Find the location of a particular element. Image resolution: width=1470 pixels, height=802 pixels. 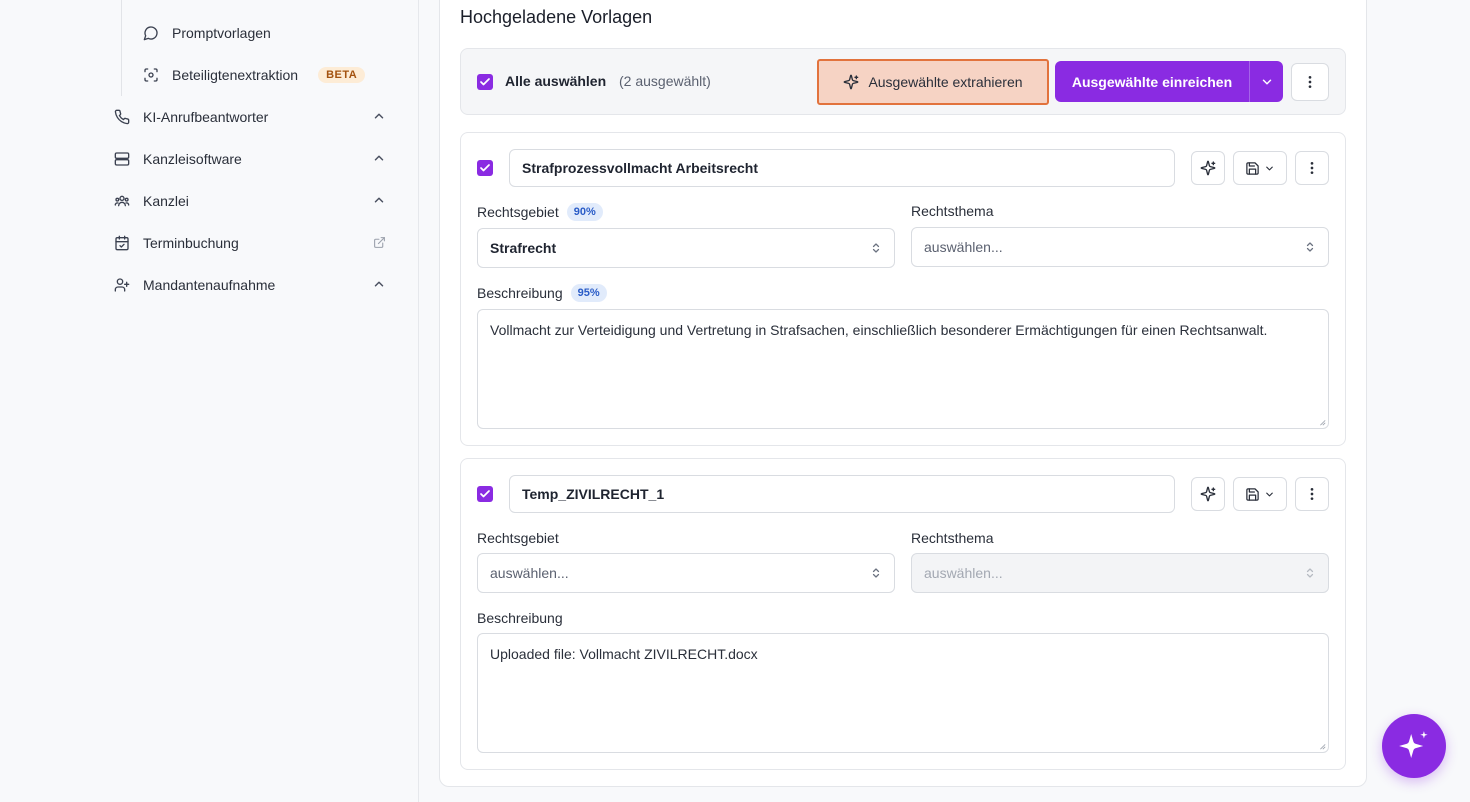

rechtsgebiet-field-label: Rechtsgebiet 90% is located at coordinates (540, 212).